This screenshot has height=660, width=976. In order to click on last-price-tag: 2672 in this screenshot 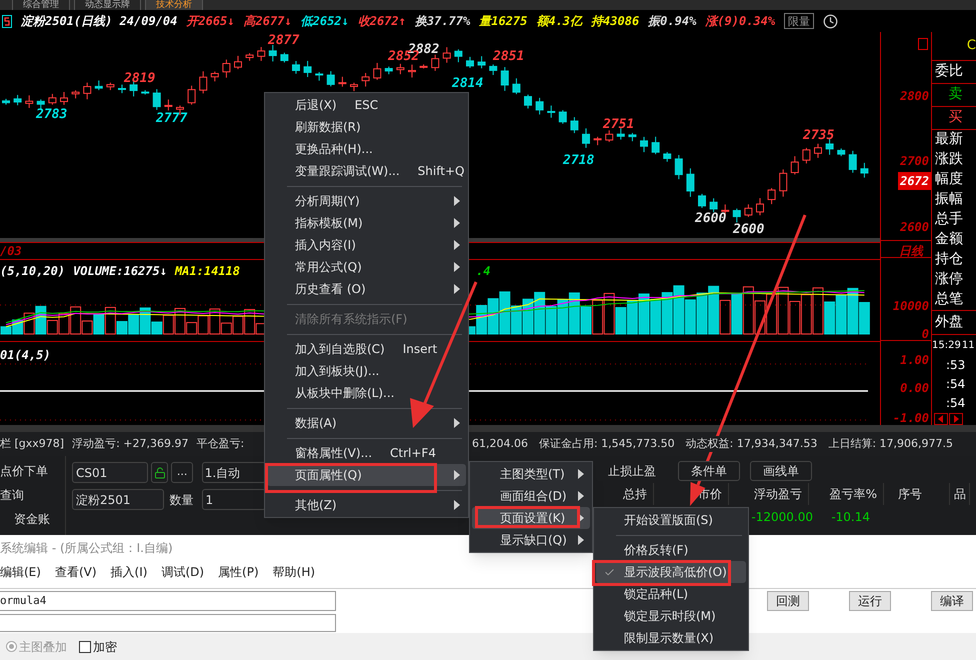, I will do `click(914, 181)`.